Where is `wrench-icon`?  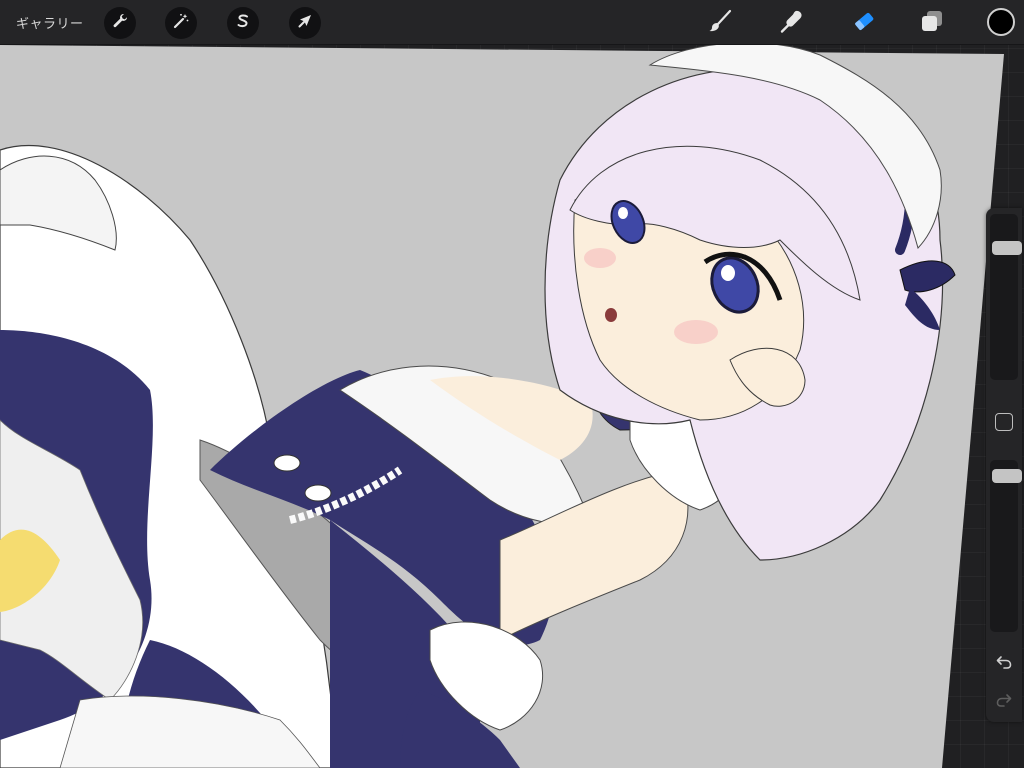 wrench-icon is located at coordinates (120, 23).